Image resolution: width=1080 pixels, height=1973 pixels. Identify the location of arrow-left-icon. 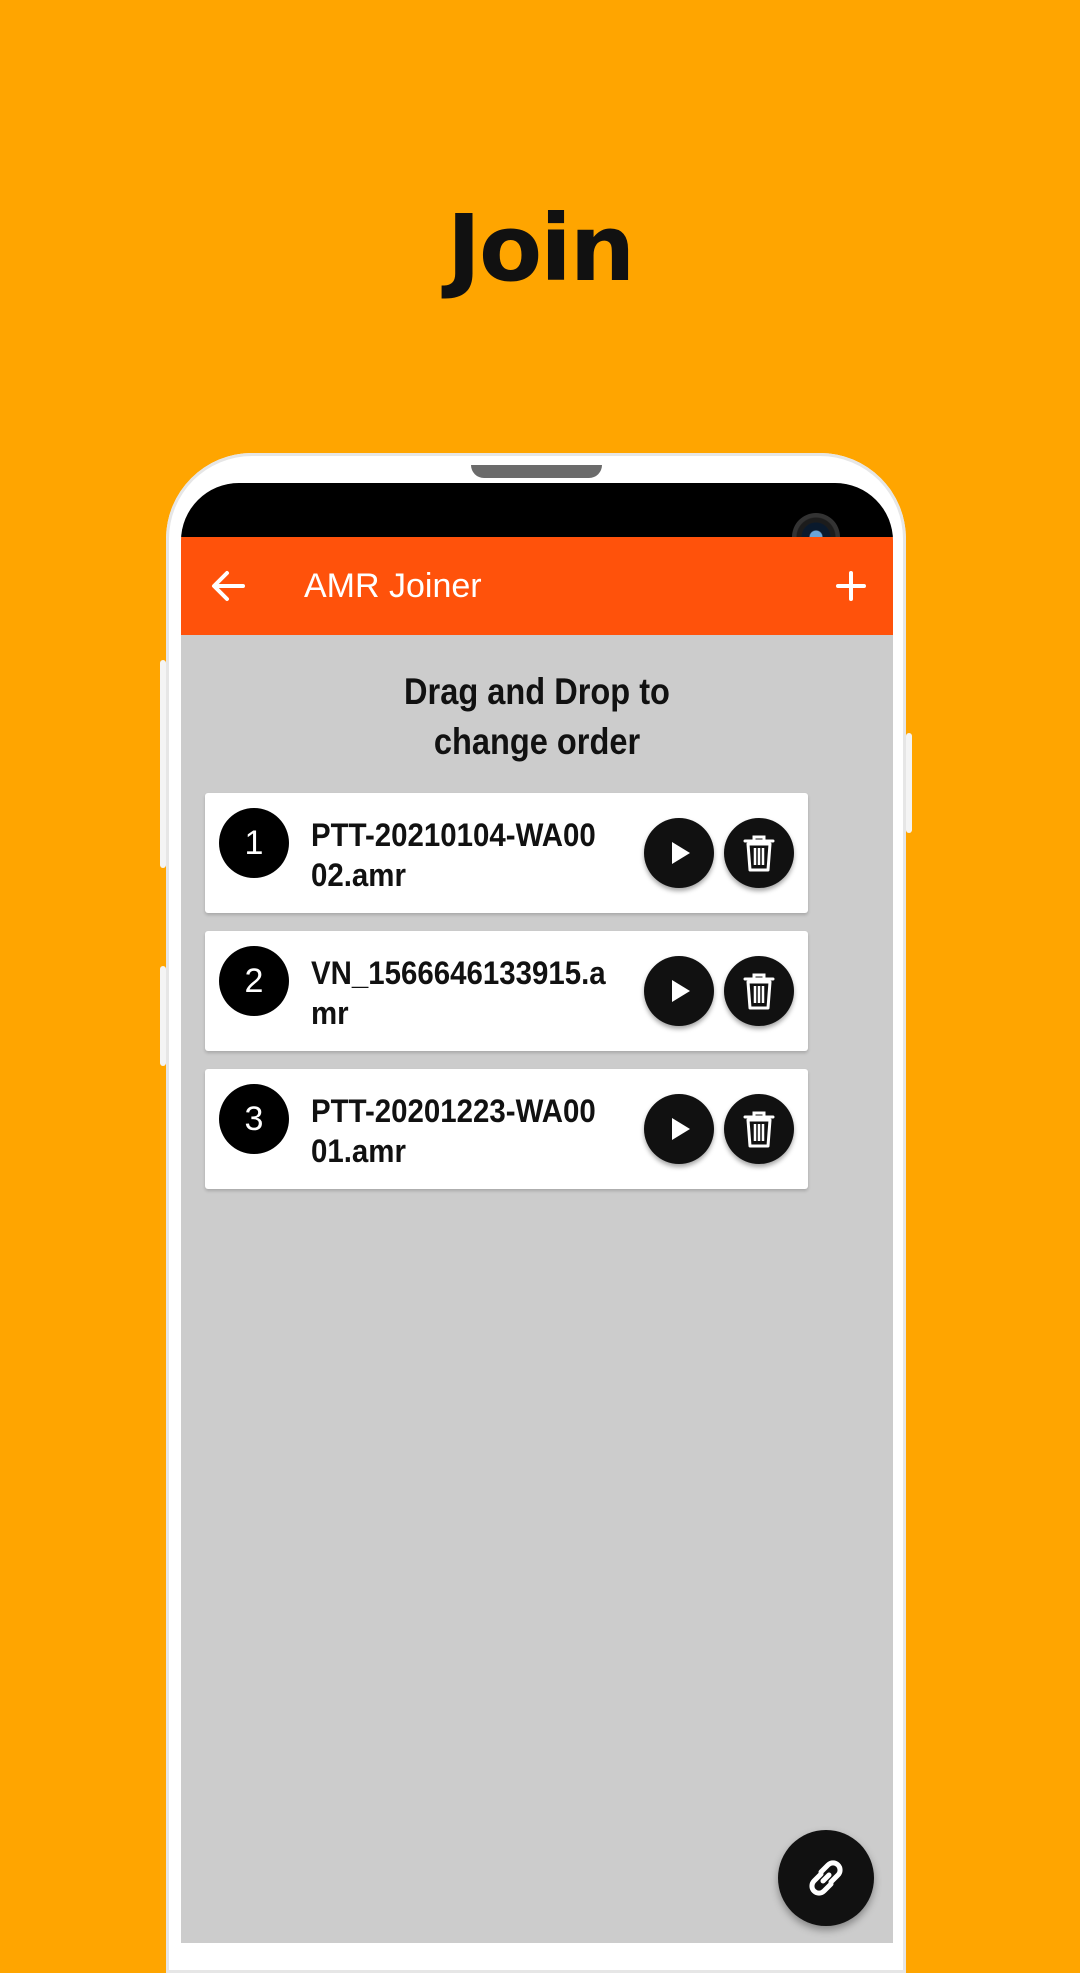
(228, 586).